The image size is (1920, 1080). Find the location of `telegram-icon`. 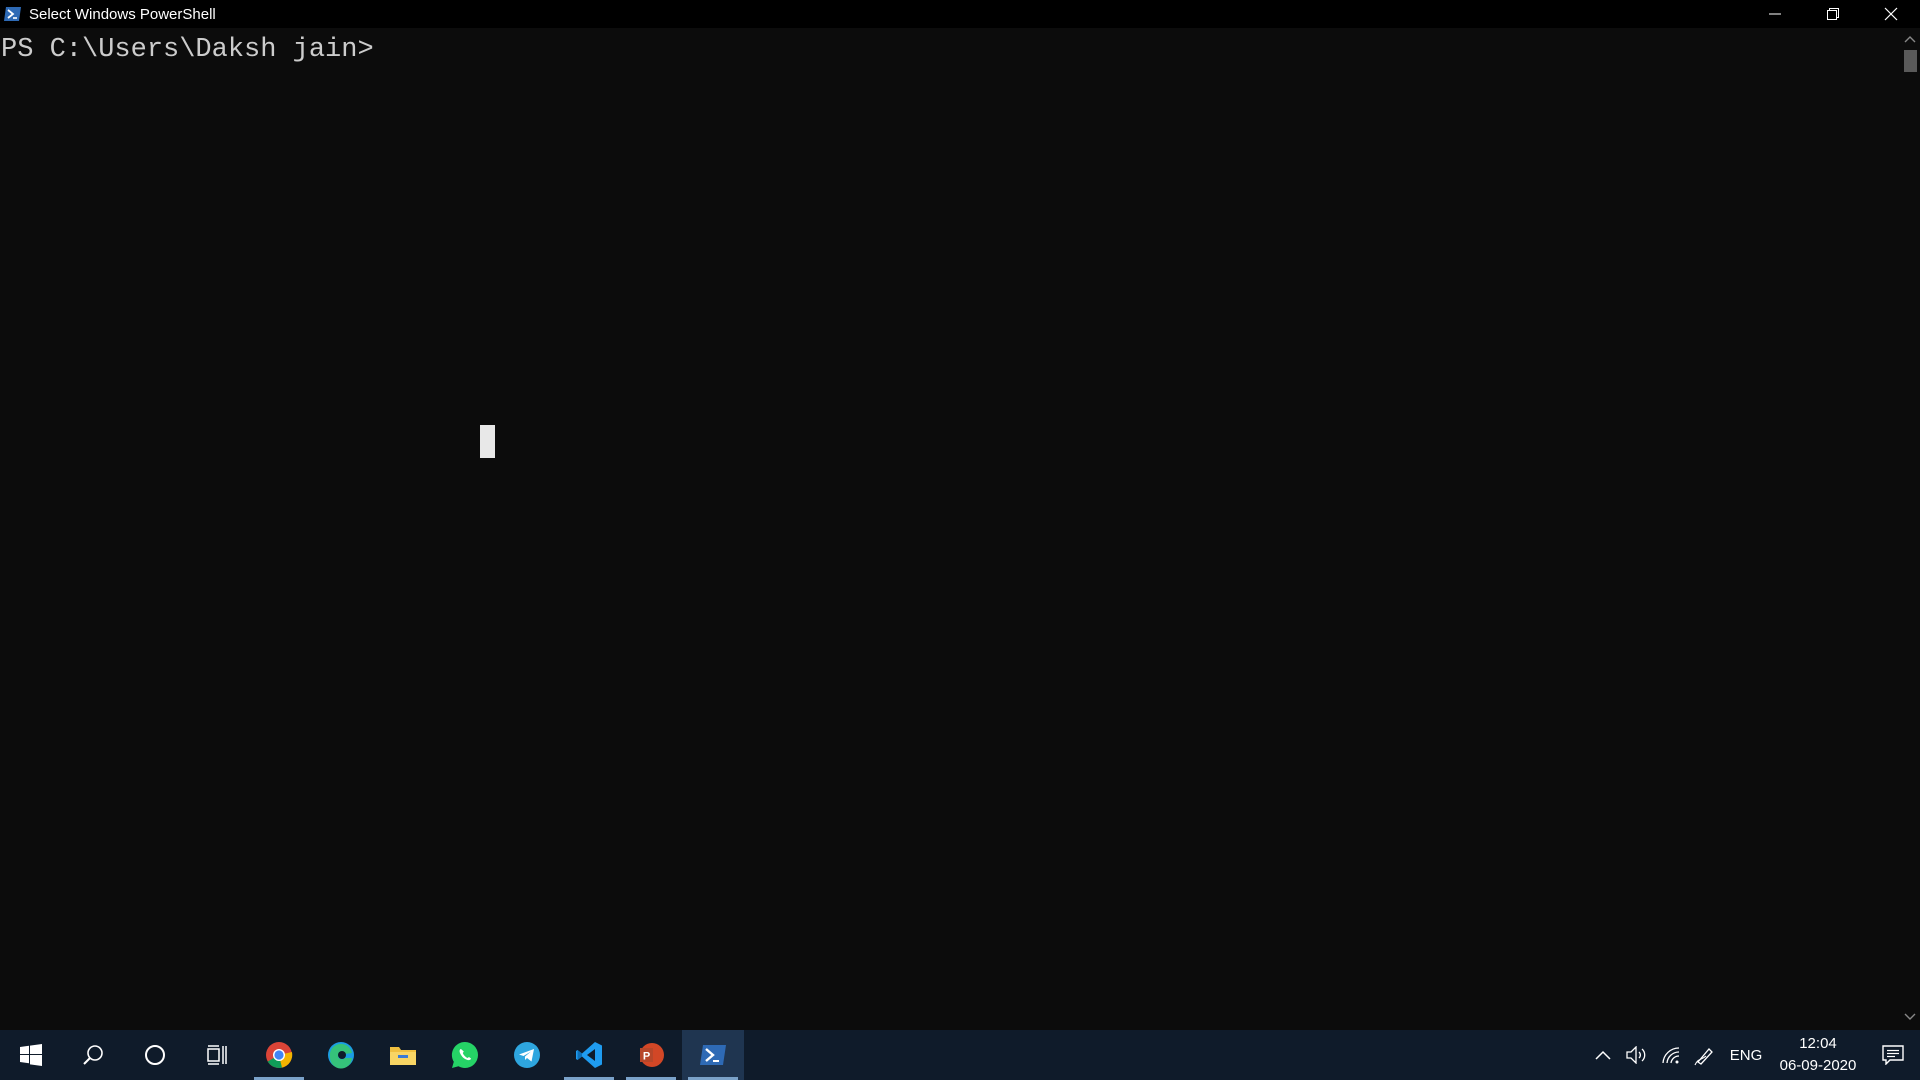

telegram-icon is located at coordinates (527, 1055).